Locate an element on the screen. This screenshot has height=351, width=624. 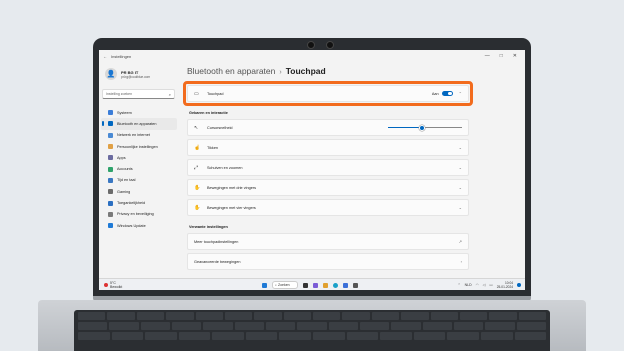
gesture-row-three-finger: ✋ Bewegingen met drie vingers ⌄ is located at coordinates (328, 187).